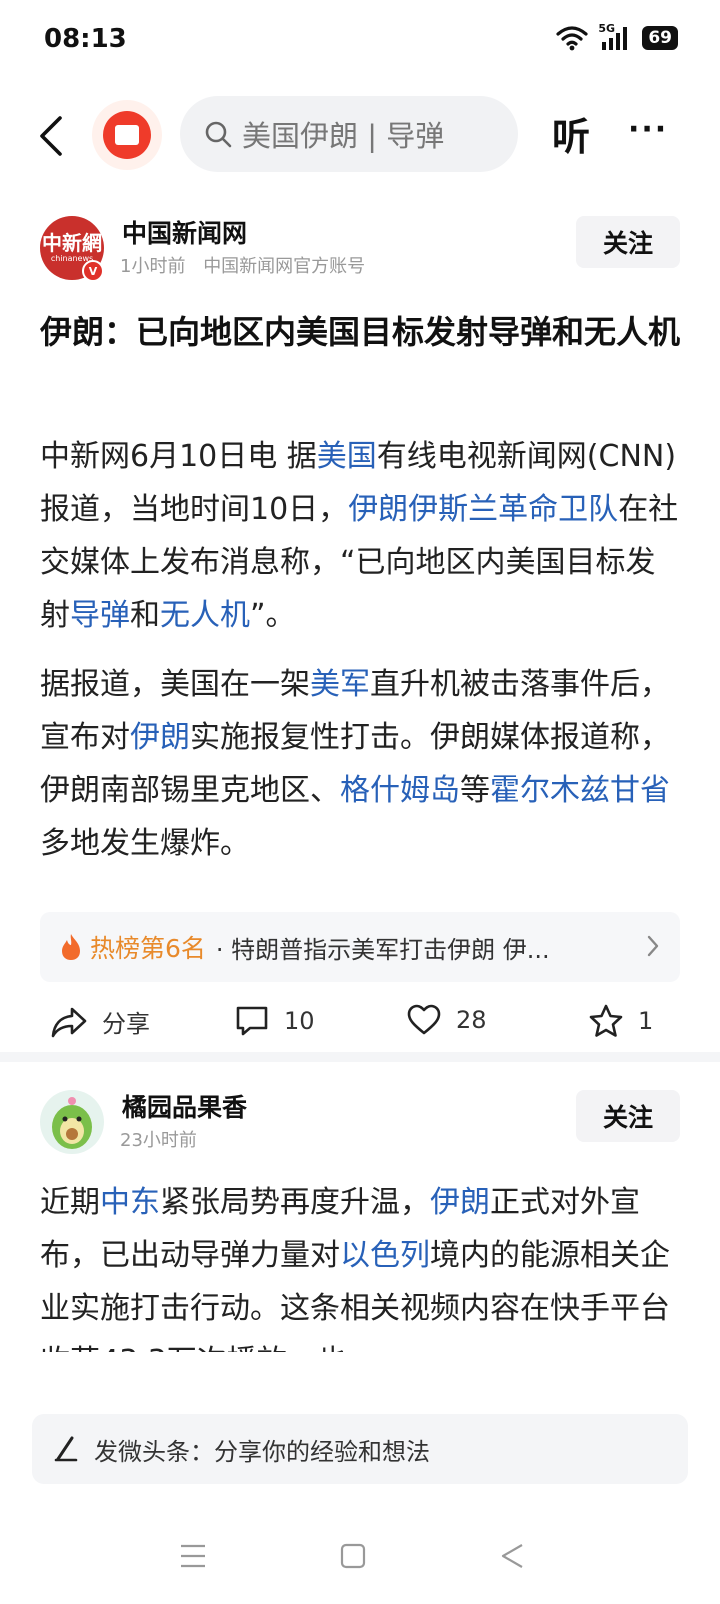 This screenshot has height=1604, width=720. What do you see at coordinates (153, 266) in the screenshot?
I see `post-time: 1小时前` at bounding box center [153, 266].